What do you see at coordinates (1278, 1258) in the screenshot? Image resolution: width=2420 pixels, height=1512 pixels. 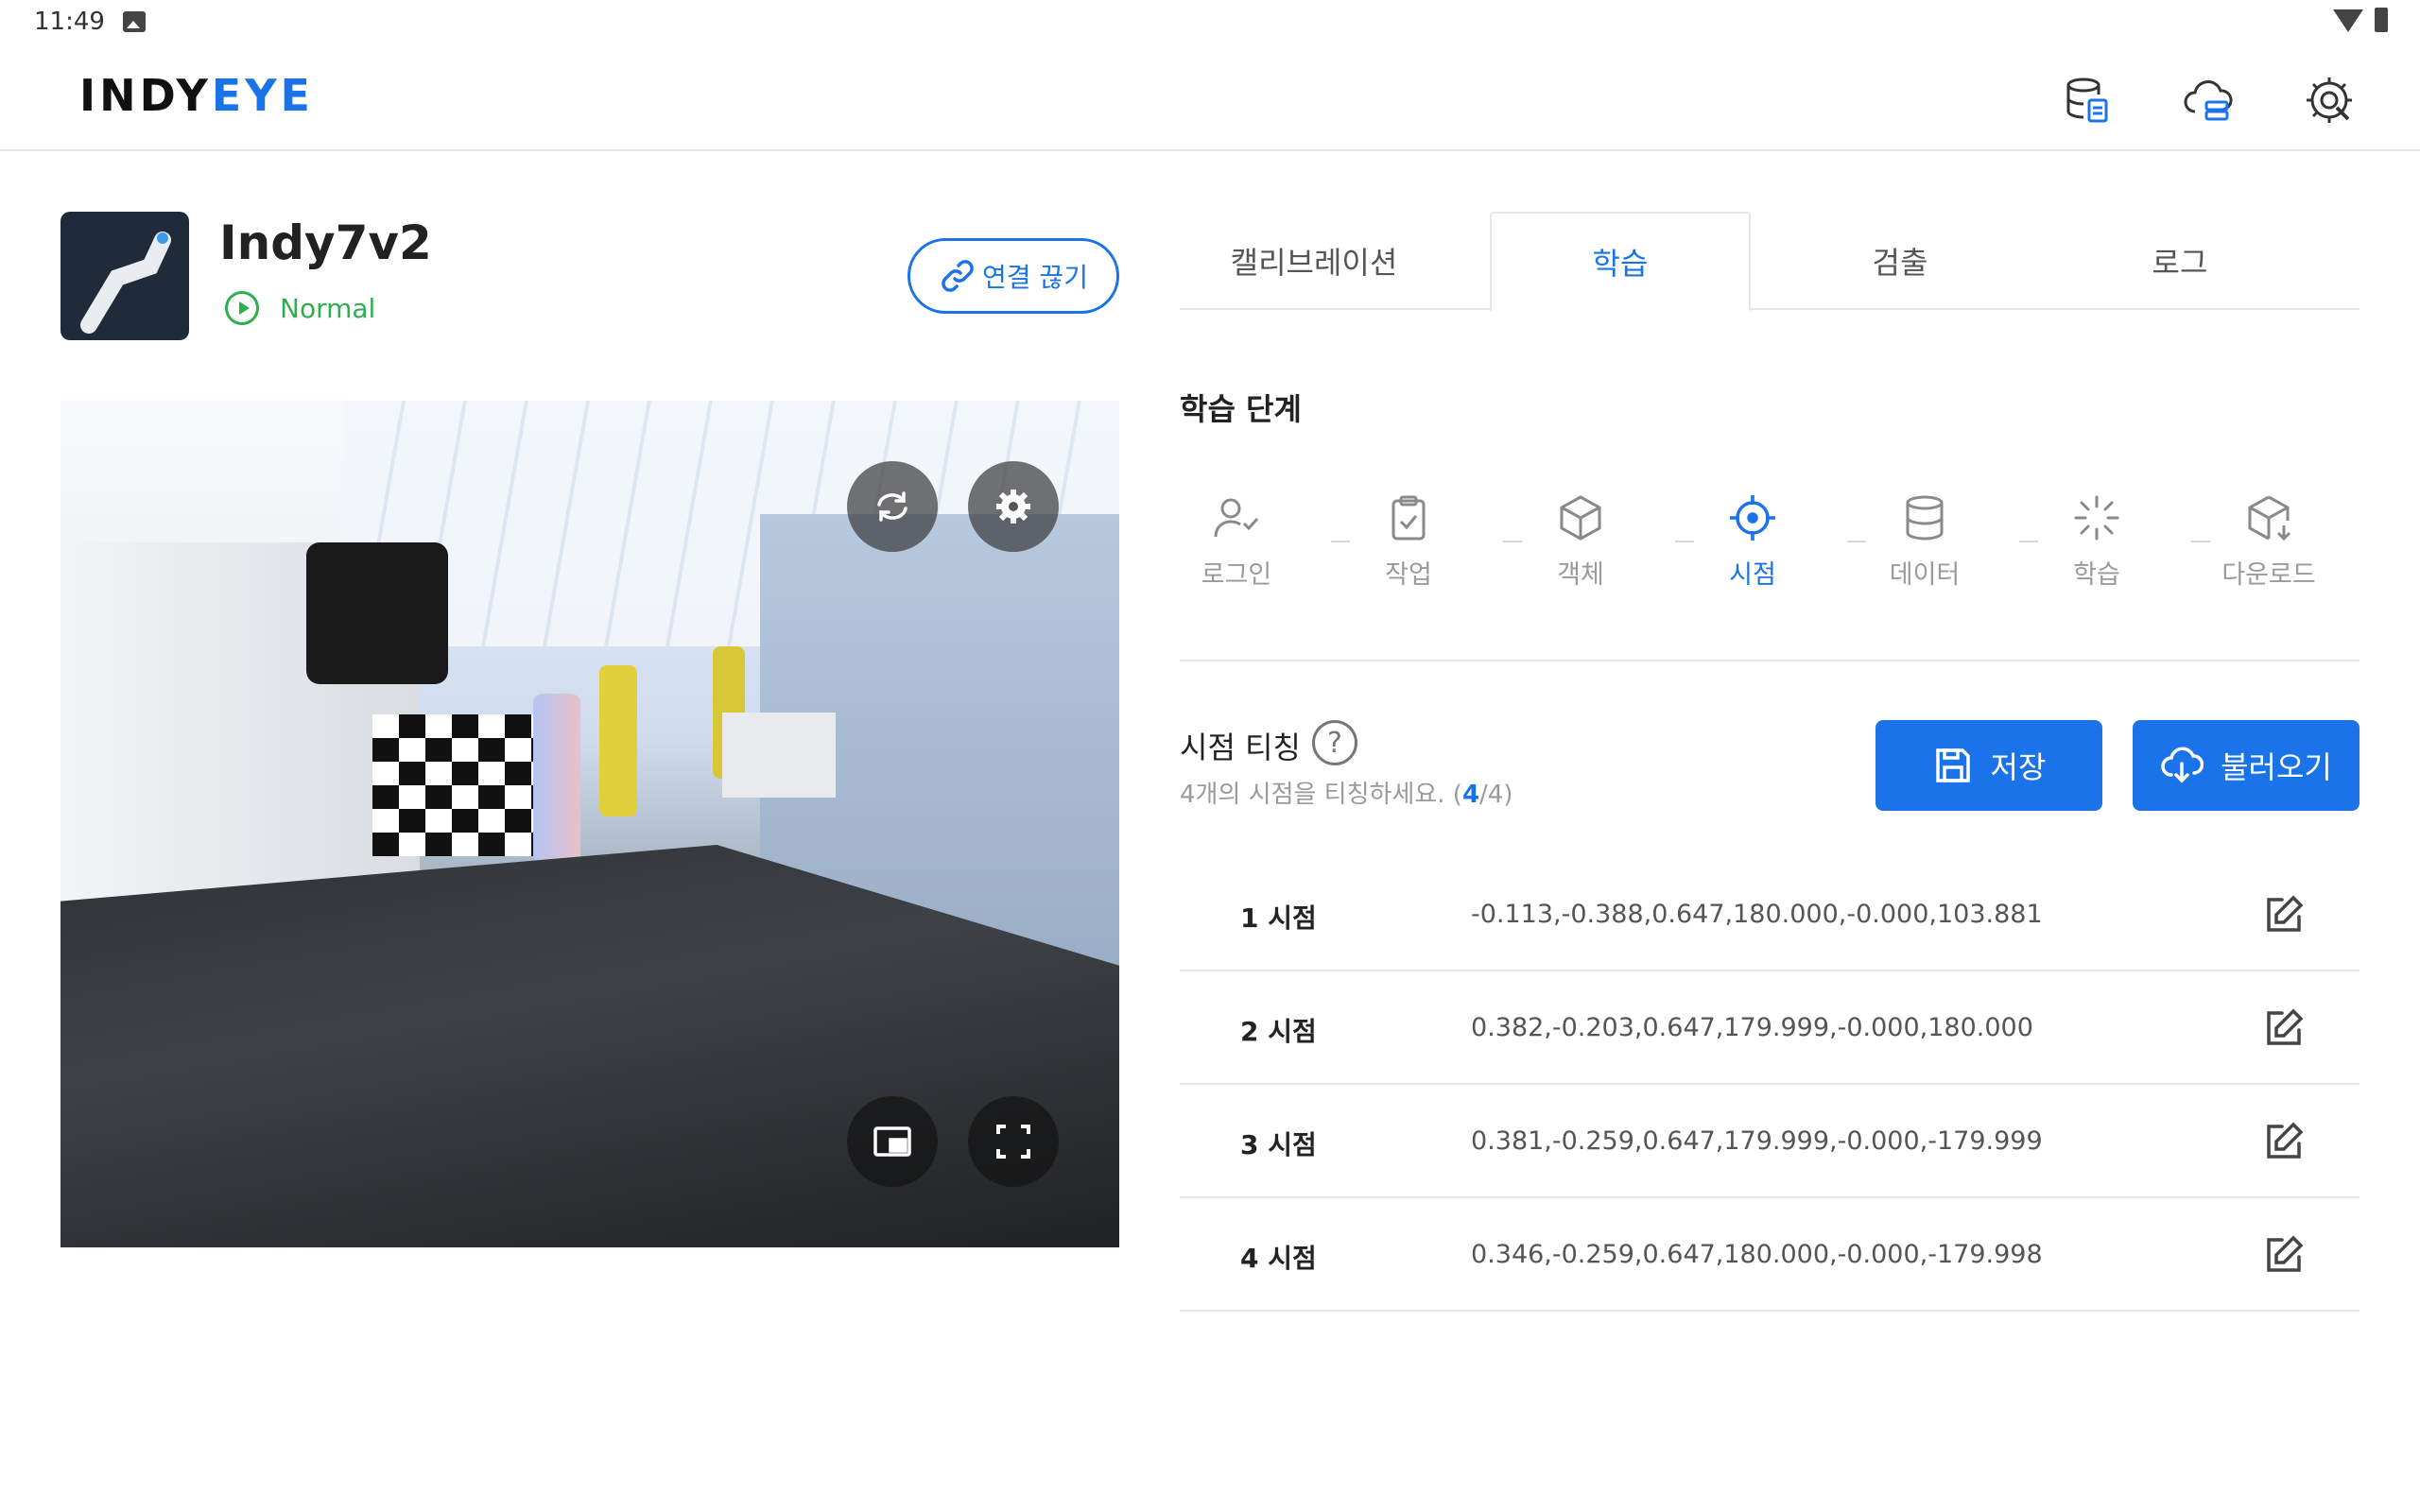 I see `viewpoint-name: 4 시점` at bounding box center [1278, 1258].